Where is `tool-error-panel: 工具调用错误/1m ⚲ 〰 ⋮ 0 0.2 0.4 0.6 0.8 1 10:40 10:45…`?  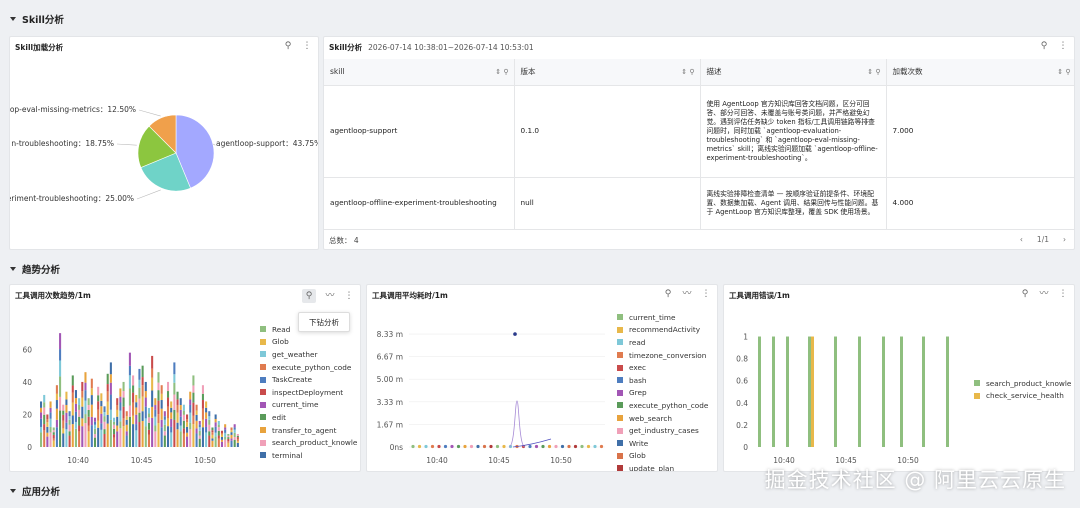
tool-error-panel: 工具调用错误/1m ⚲ 〰 ⋮ 0 0.2 0.4 0.6 0.8 1 10:40 10:45… is located at coordinates (899, 378).